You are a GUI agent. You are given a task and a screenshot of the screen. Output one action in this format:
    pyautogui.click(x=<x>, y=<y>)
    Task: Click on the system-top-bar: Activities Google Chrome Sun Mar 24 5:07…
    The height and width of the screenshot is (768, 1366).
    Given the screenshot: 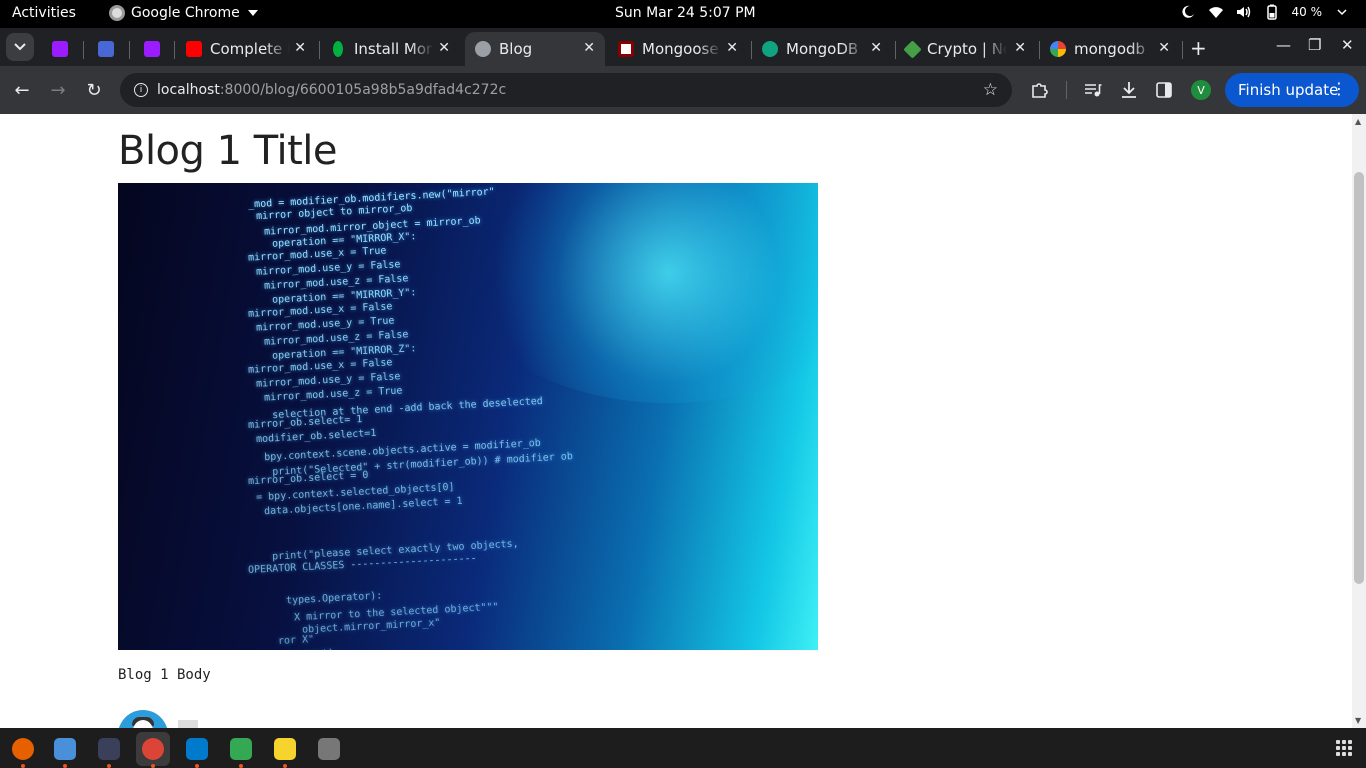 What is the action you would take?
    pyautogui.click(x=683, y=14)
    